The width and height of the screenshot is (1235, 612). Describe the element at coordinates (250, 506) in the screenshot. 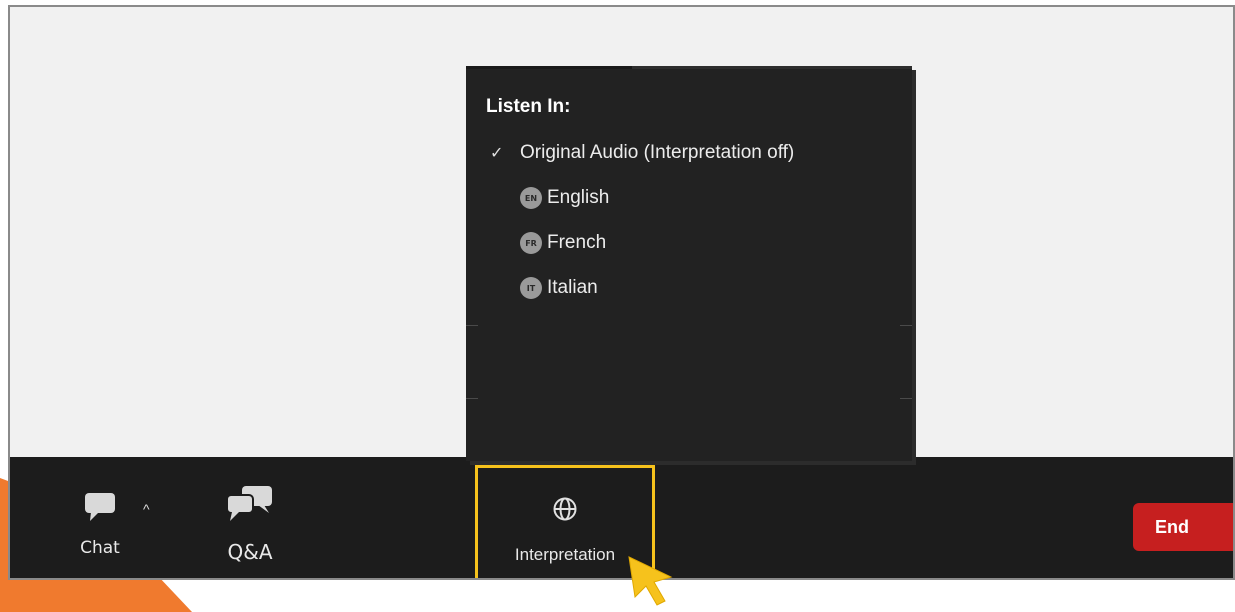

I see `qa-bubbles-icon` at that location.